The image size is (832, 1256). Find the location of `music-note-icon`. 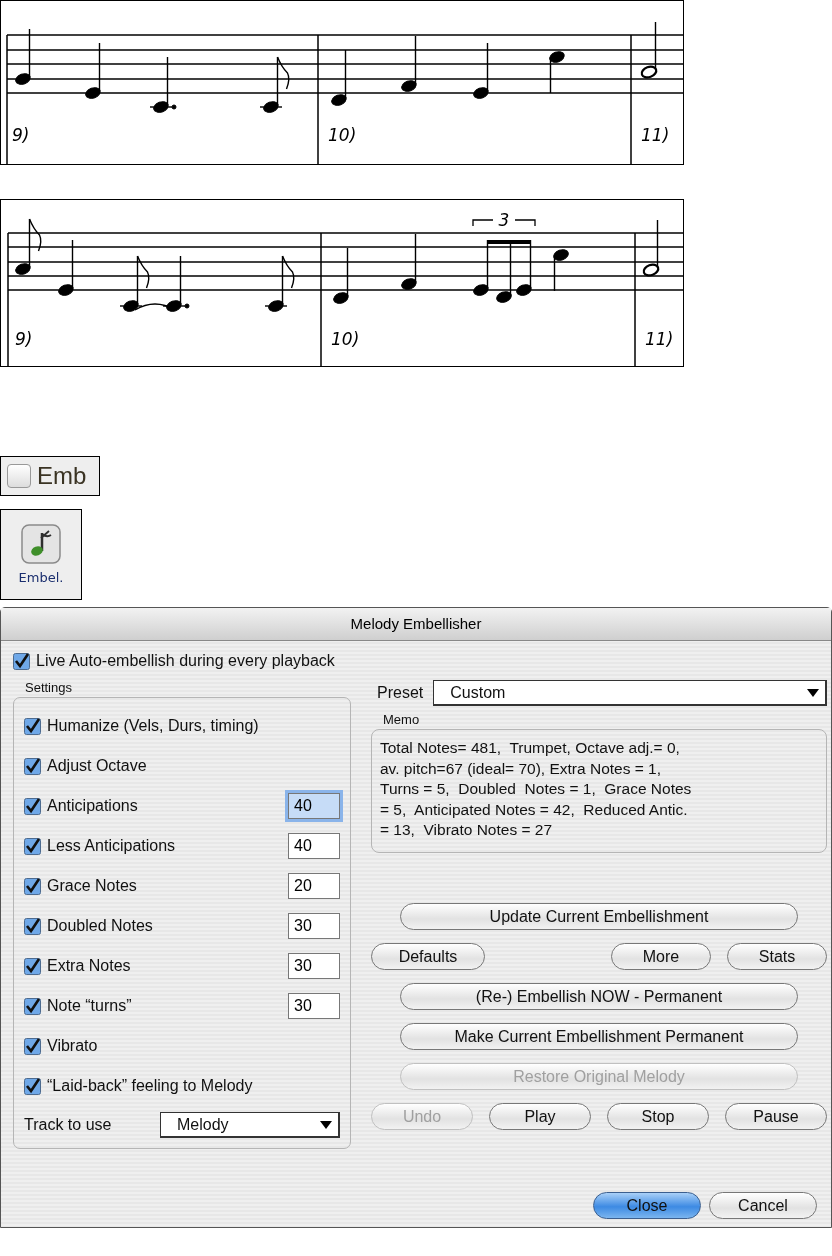

music-note-icon is located at coordinates (41, 544).